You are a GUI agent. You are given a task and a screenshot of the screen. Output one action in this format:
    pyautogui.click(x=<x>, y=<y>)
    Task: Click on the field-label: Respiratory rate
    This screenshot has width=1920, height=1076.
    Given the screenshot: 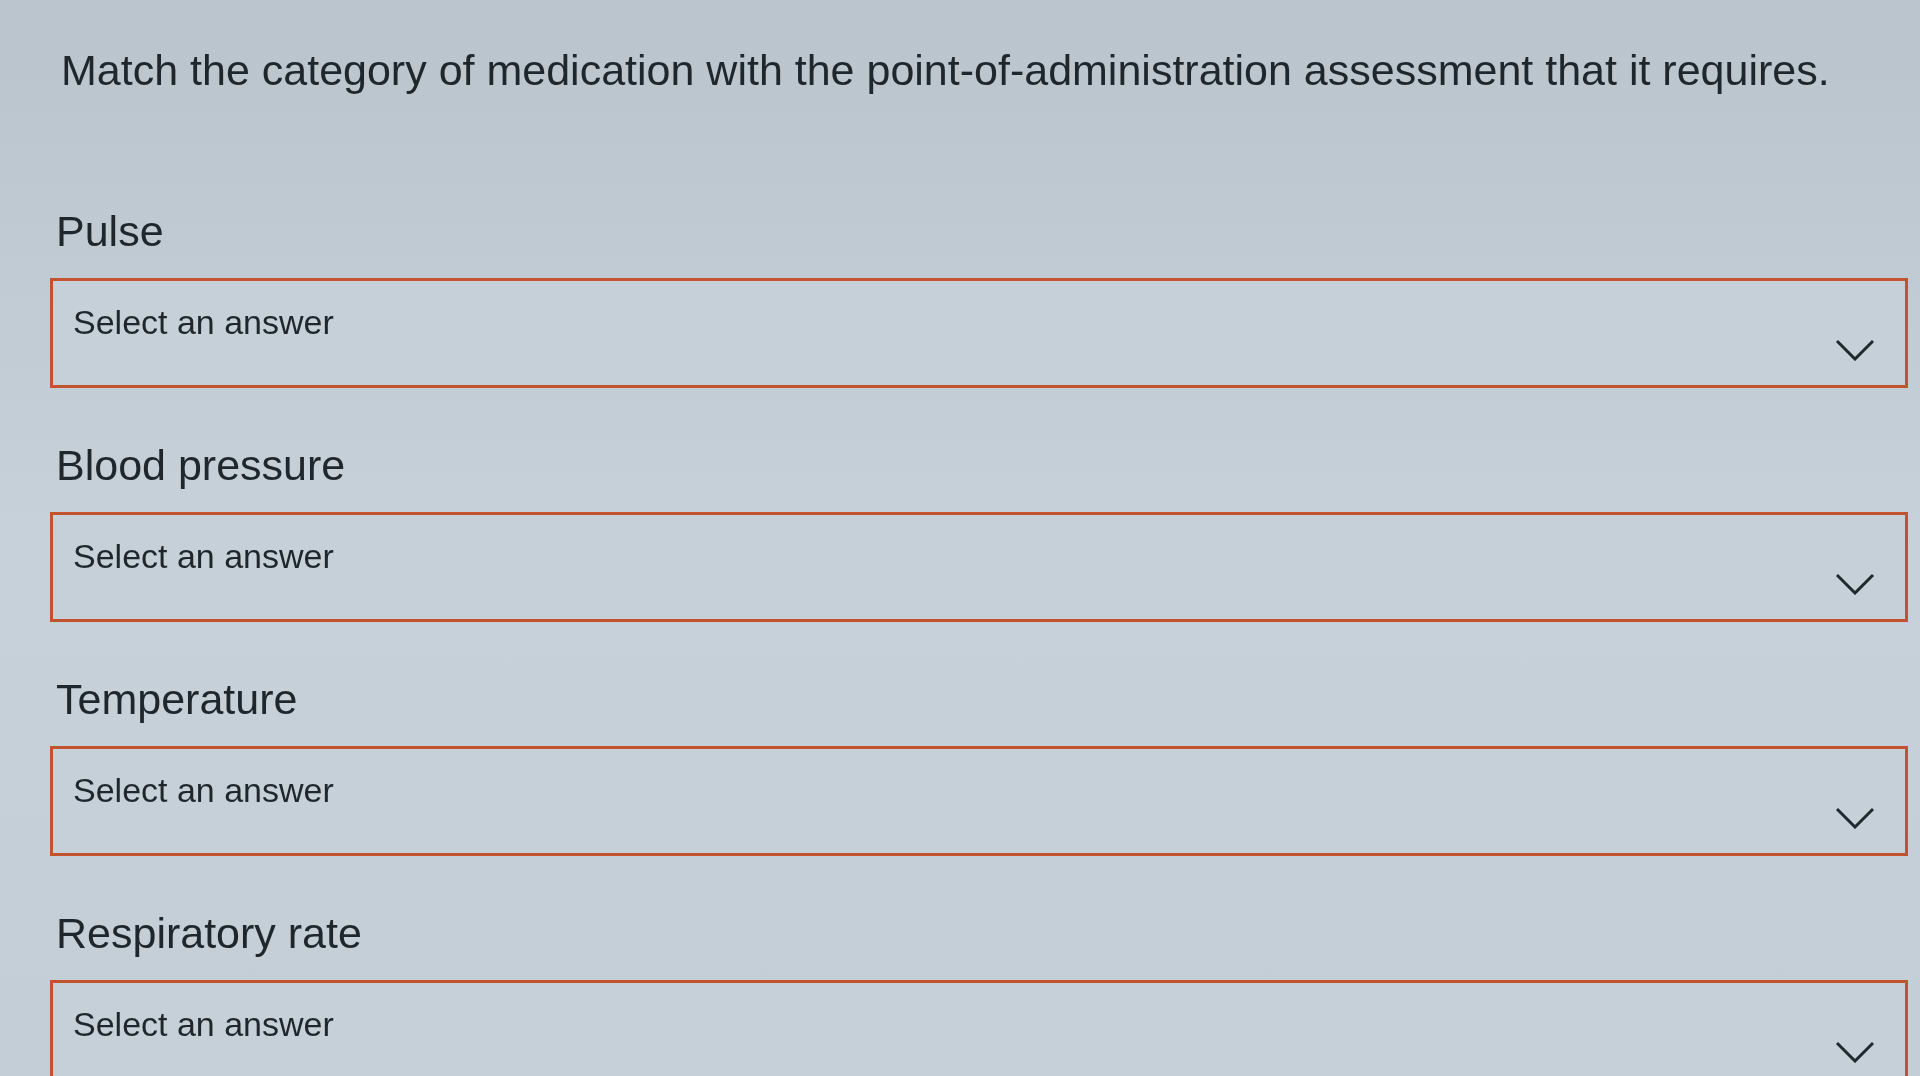 What is the action you would take?
    pyautogui.click(x=209, y=933)
    